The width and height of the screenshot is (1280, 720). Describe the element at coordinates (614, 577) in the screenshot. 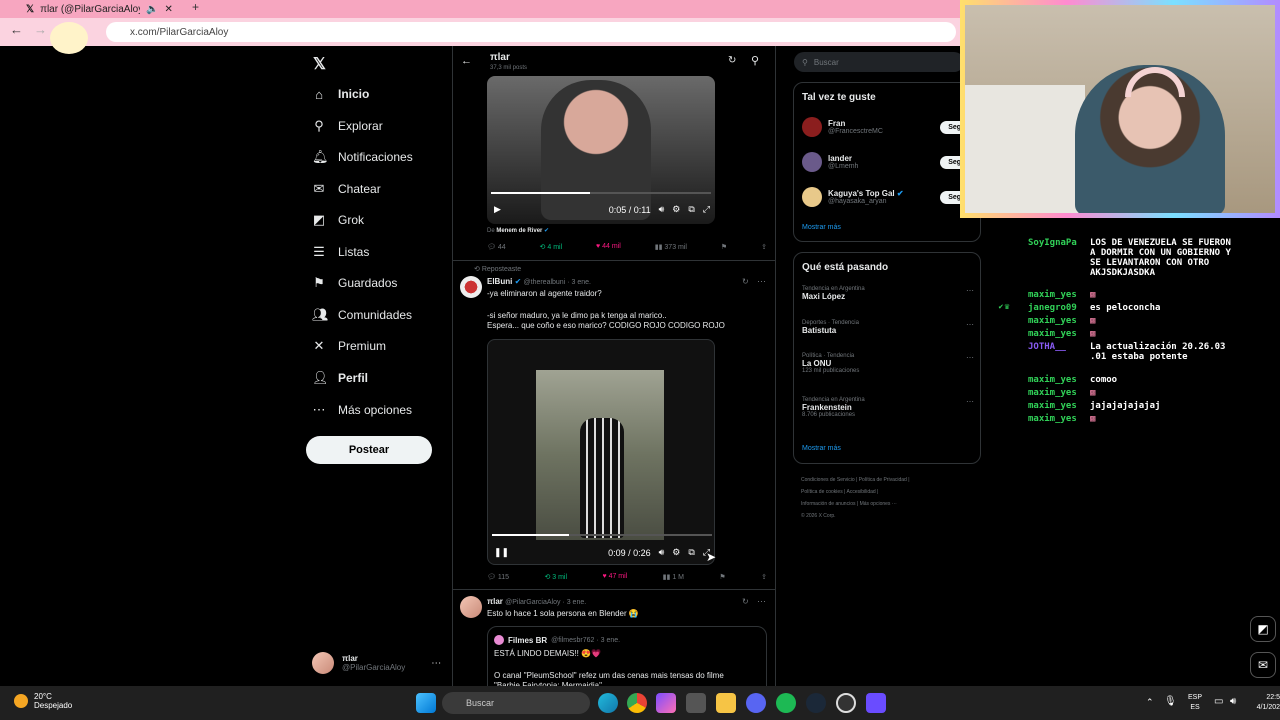

I see `like-button: ♥ 47 mil` at that location.